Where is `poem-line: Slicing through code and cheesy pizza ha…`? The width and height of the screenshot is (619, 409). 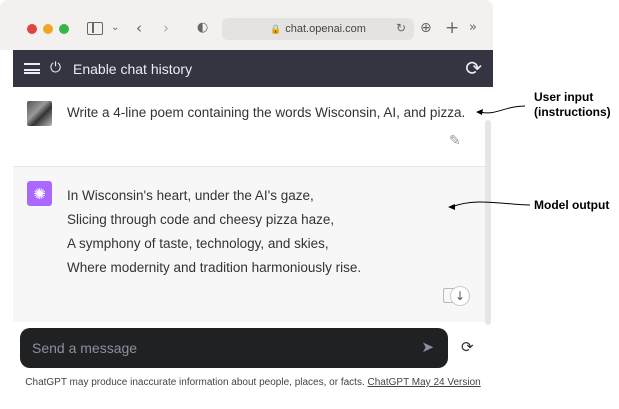
poem-line: Slicing through code and cheesy pizza ha… is located at coordinates (201, 219).